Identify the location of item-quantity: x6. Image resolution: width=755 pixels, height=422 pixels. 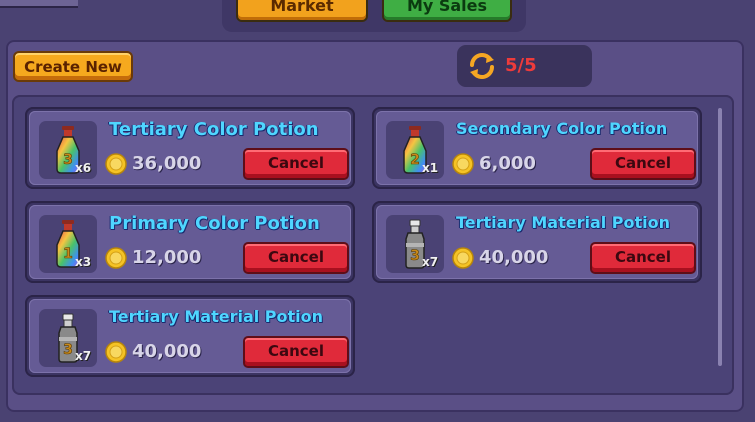
(83, 168).